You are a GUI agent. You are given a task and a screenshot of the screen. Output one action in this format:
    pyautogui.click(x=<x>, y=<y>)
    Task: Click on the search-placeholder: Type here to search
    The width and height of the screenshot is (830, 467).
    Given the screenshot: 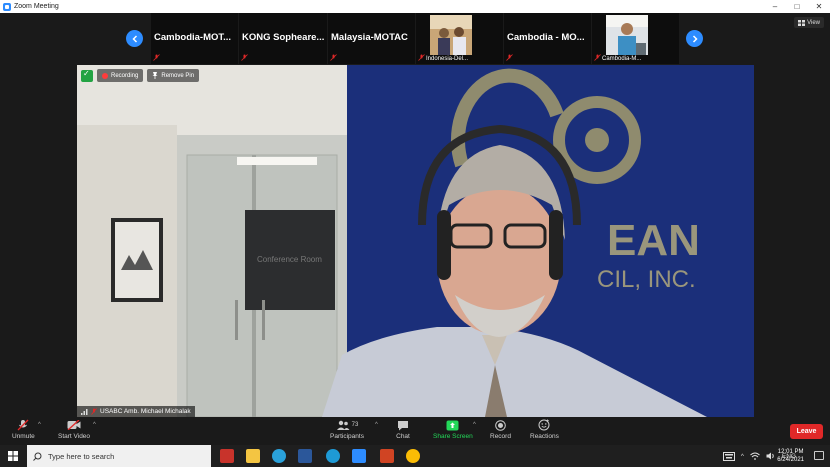 What is the action you would take?
    pyautogui.click(x=81, y=456)
    